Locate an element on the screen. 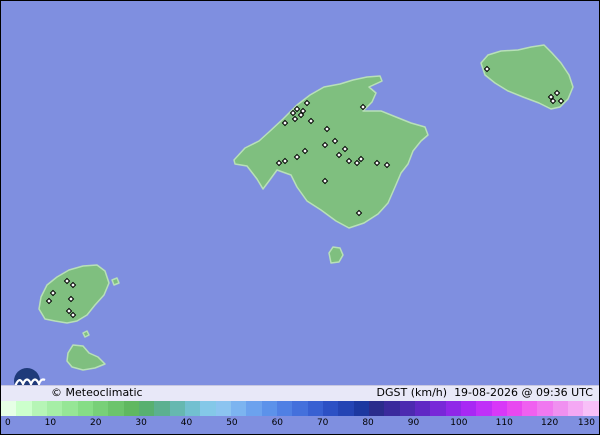  legend-ticks: 0 10 20 30 40 50 60 70 80 90 100 110 120 130 is located at coordinates (300, 425).